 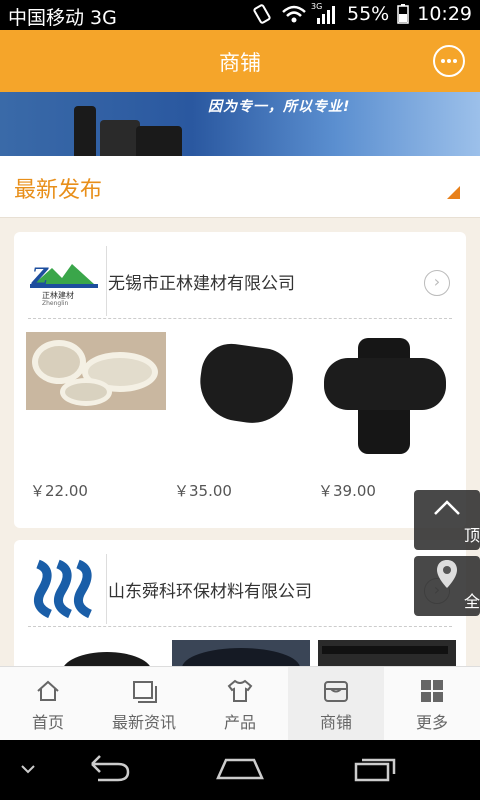 I want to click on section-header: 最新发布, so click(x=240, y=187).